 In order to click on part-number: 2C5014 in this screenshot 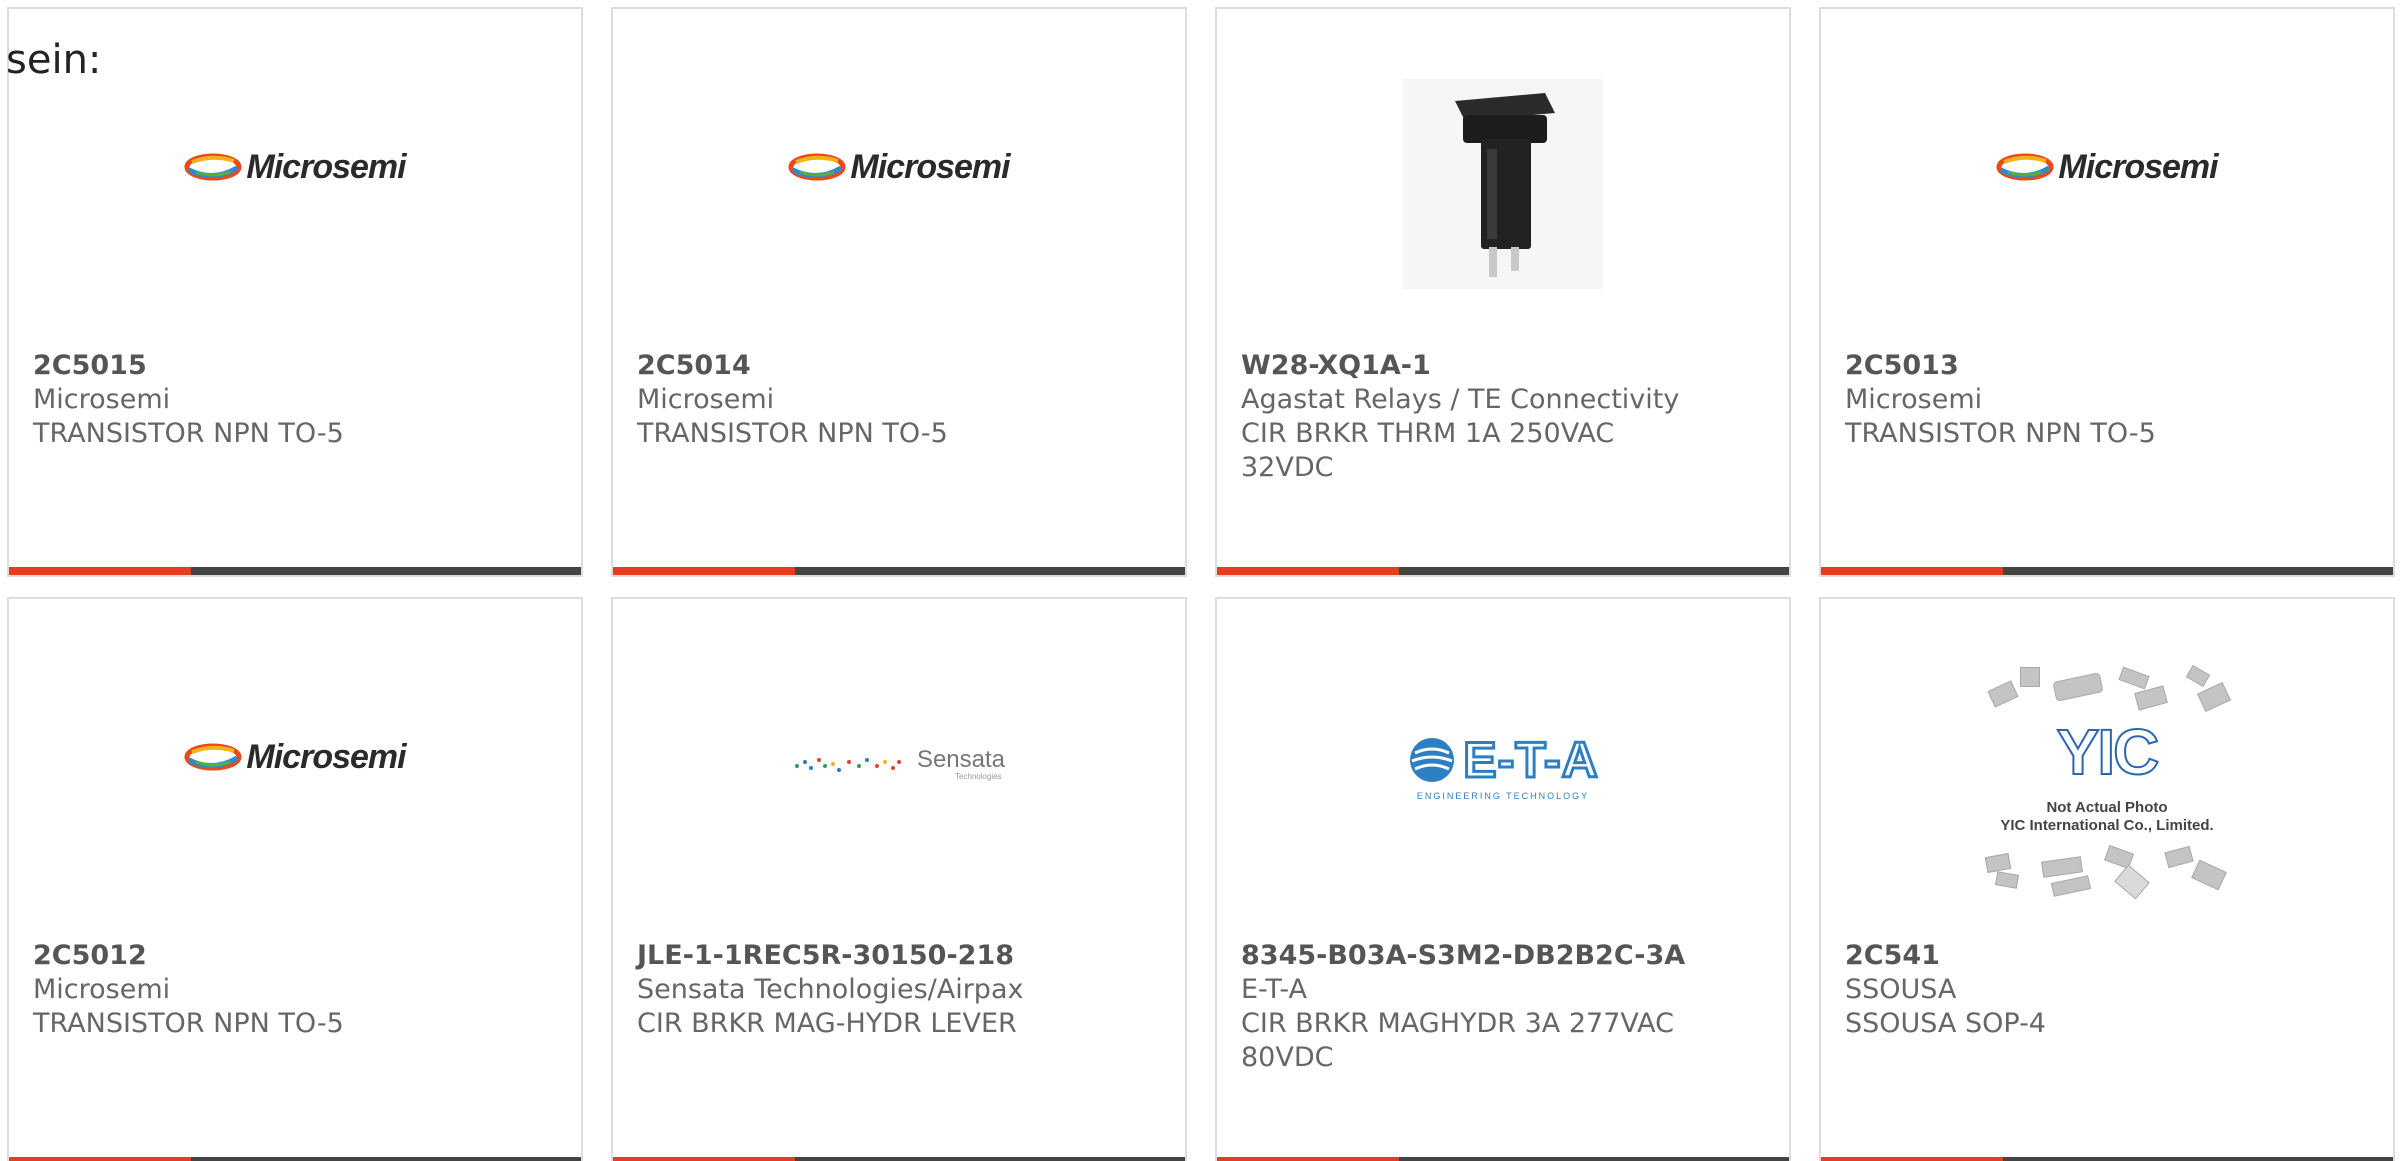, I will do `click(897, 366)`.